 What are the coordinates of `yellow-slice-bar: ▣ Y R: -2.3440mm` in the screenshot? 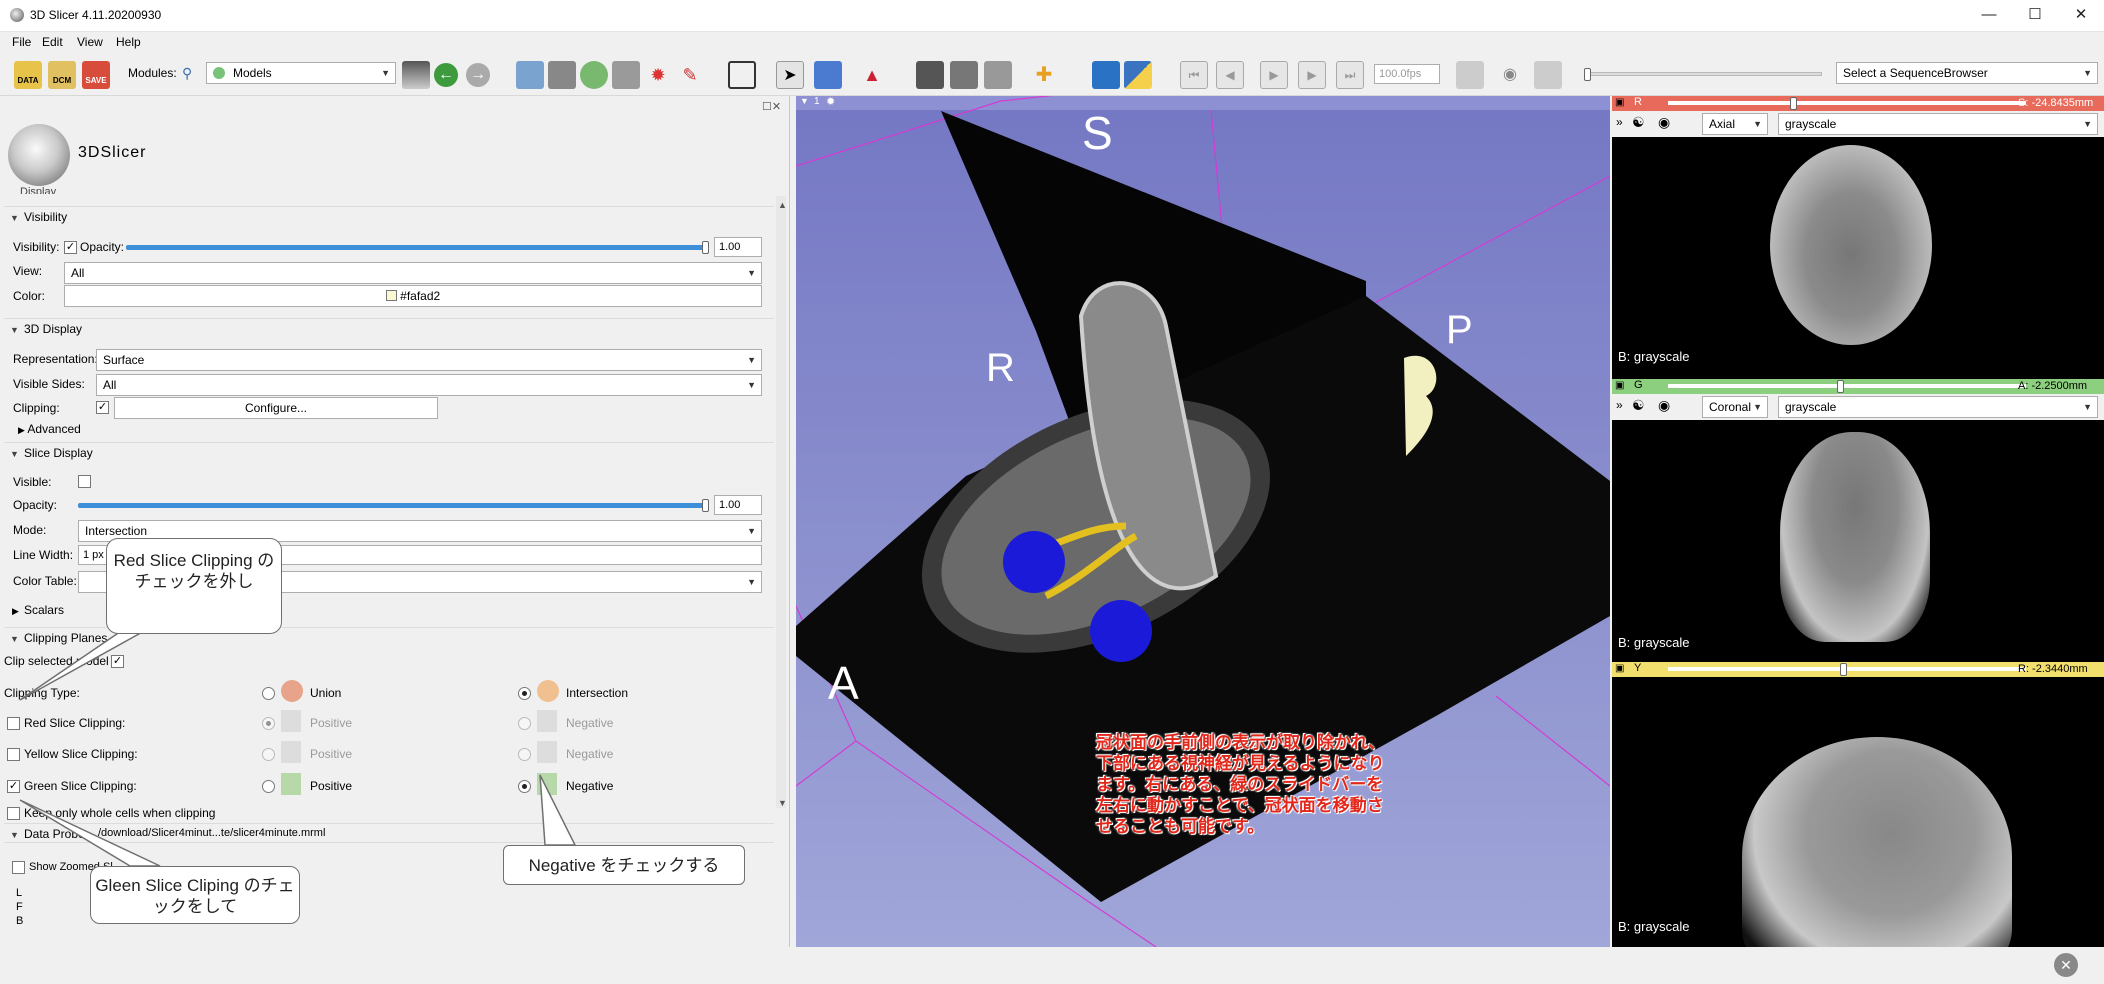 It's located at (1858, 669).